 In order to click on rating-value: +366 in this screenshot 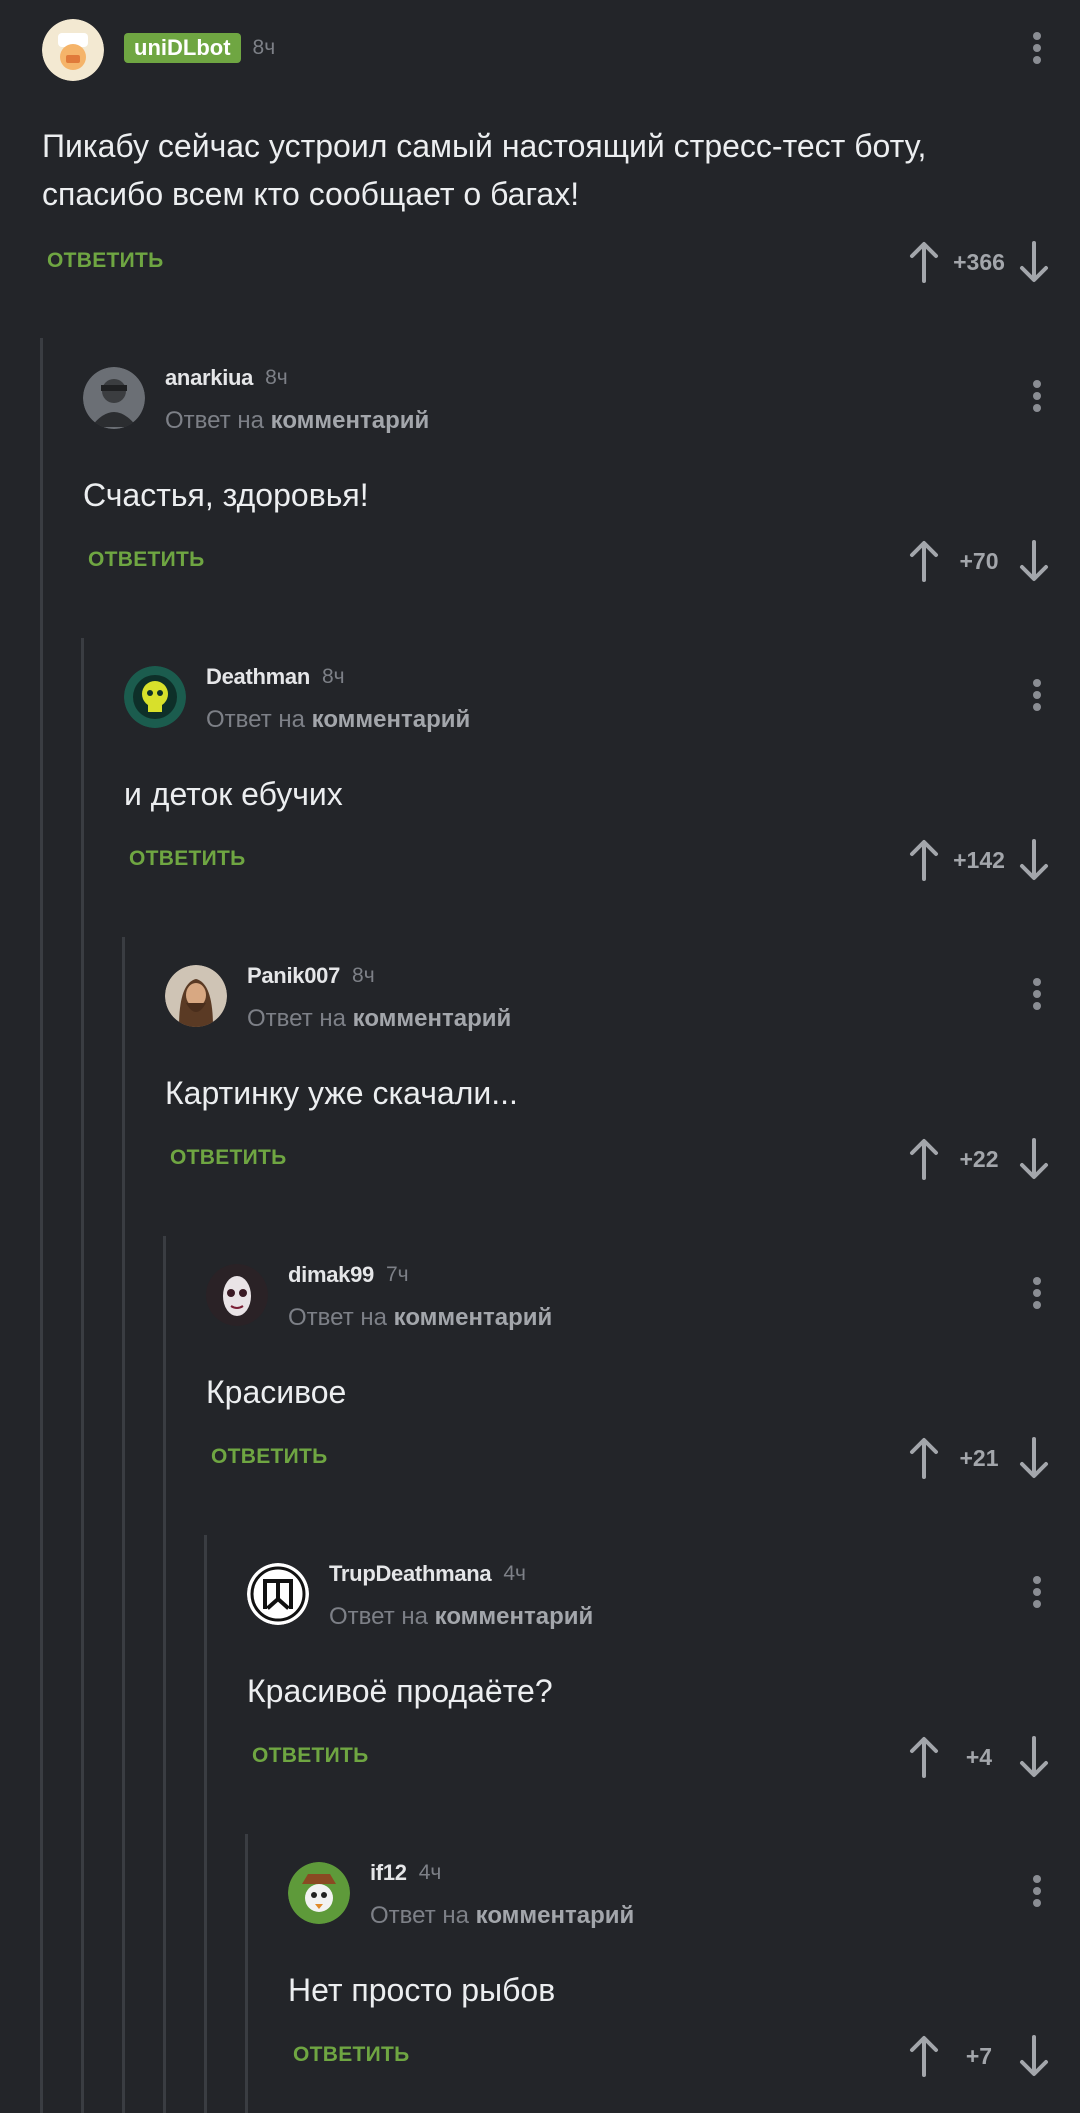, I will do `click(979, 261)`.